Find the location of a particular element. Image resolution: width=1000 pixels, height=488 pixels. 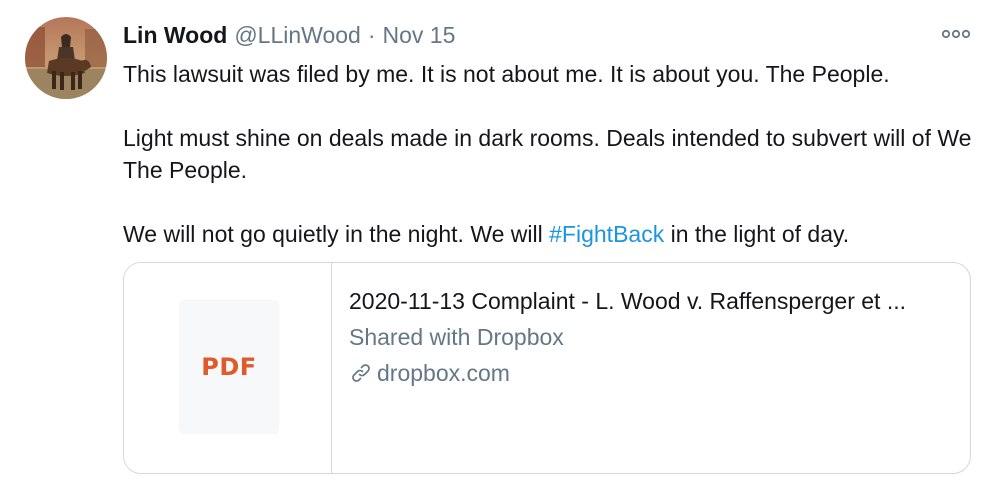

card-domain: dropbox.com is located at coordinates (659, 373).